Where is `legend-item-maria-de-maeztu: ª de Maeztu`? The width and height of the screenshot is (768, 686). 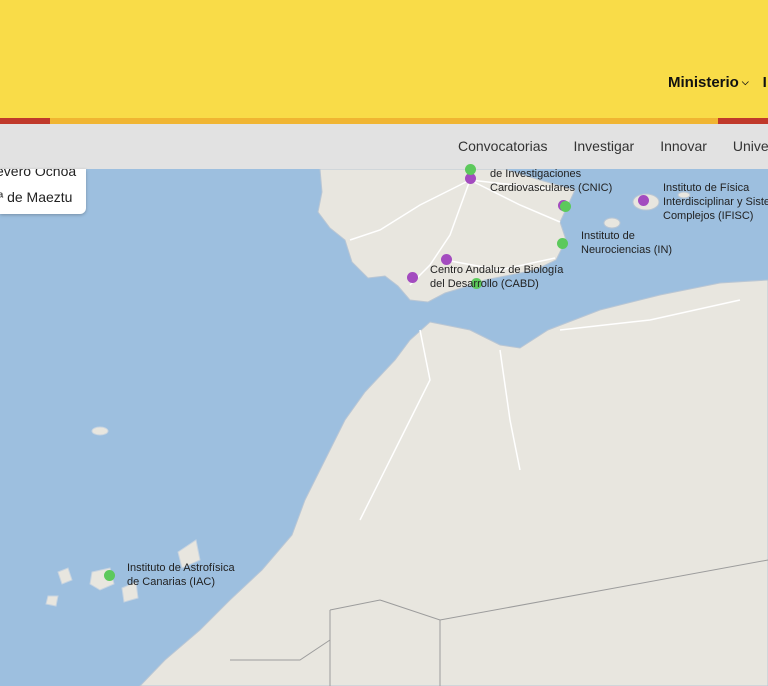 legend-item-maria-de-maeztu: ª de Maeztu is located at coordinates (36, 197).